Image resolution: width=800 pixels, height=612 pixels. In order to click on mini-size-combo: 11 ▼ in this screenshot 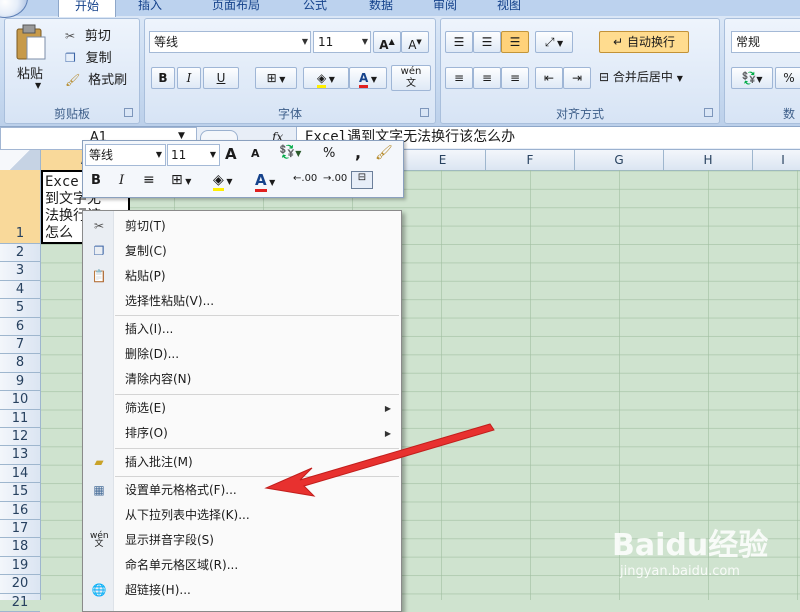, I will do `click(193, 155)`.